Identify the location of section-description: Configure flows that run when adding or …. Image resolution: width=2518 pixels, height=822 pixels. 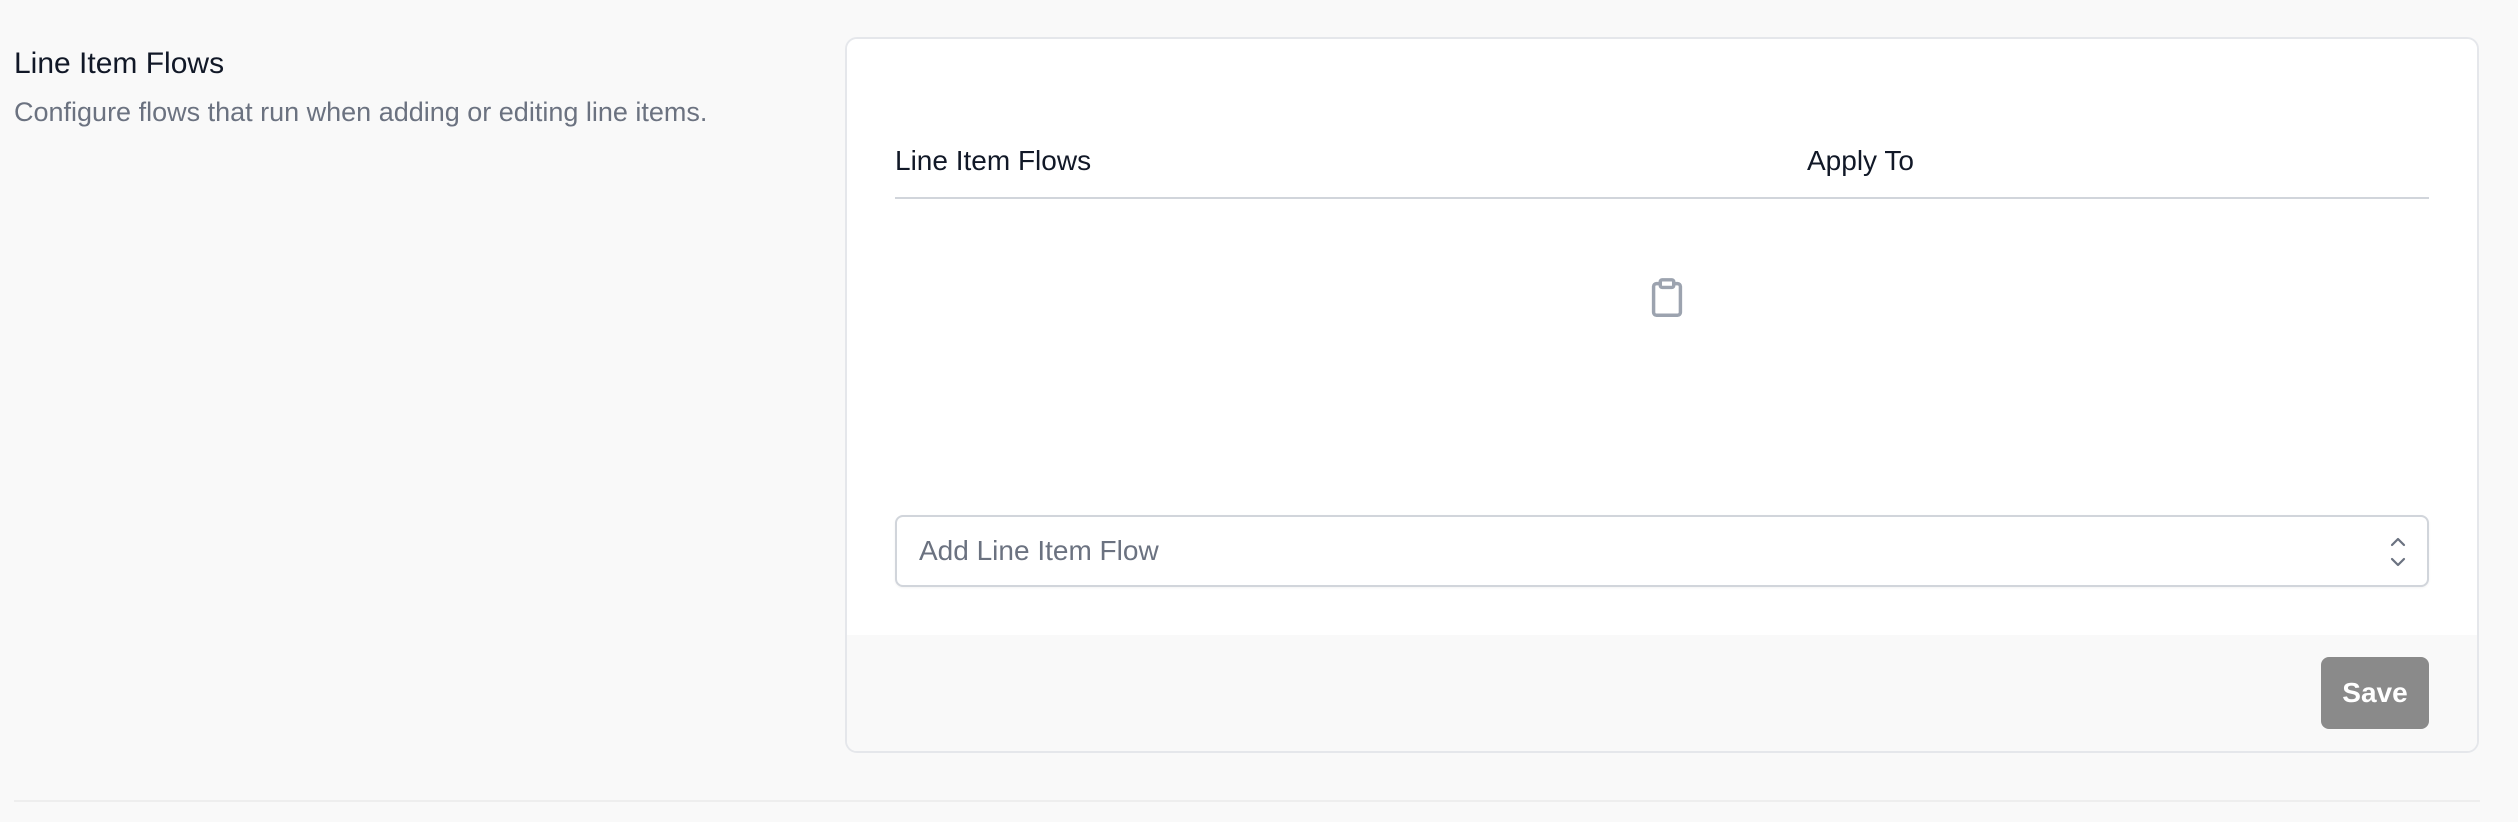
(361, 112).